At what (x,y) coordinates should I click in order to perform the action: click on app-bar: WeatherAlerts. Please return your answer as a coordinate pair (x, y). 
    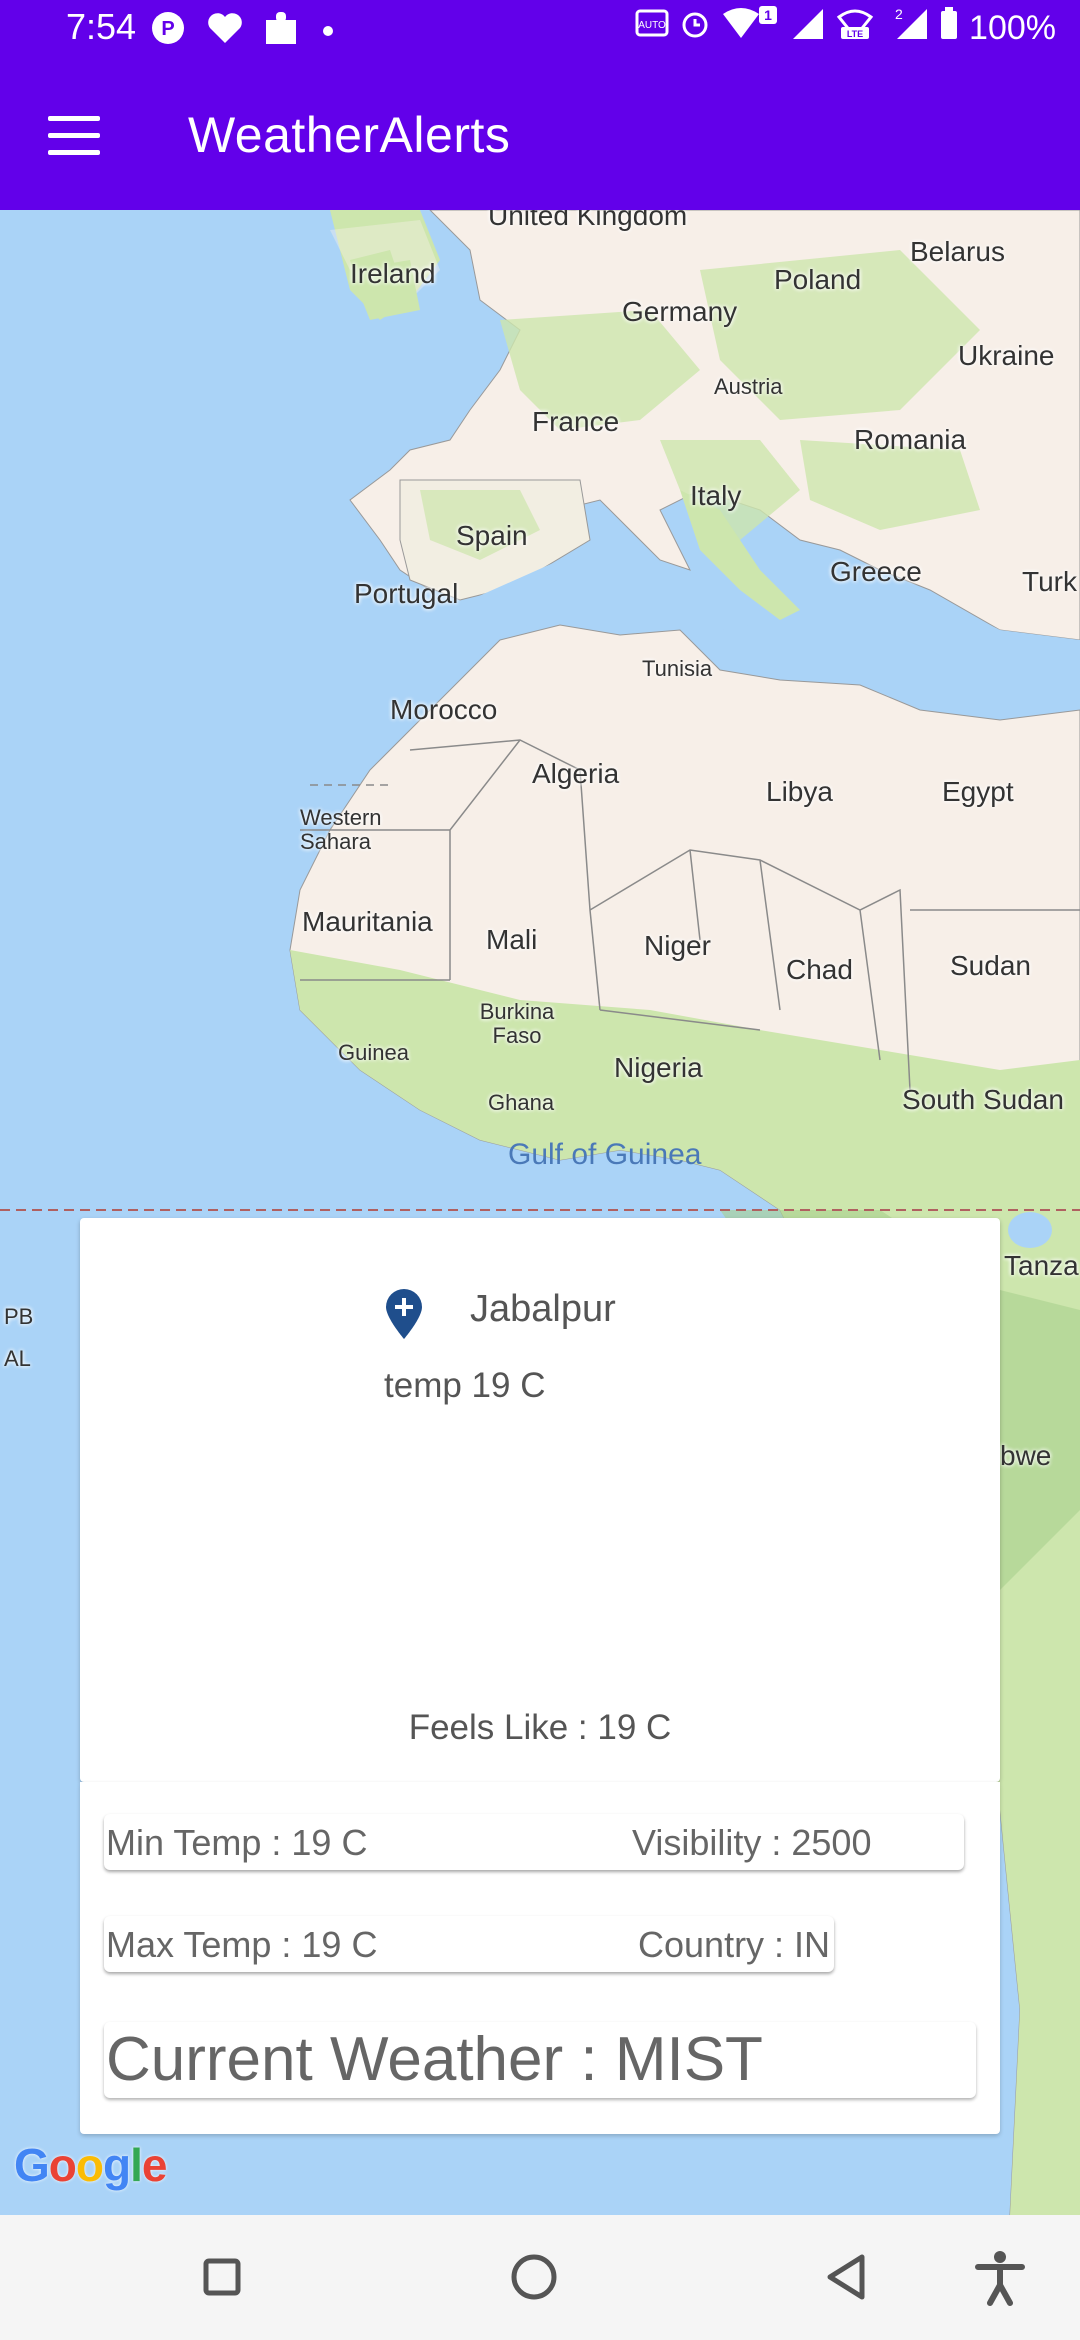
    Looking at the image, I should click on (540, 136).